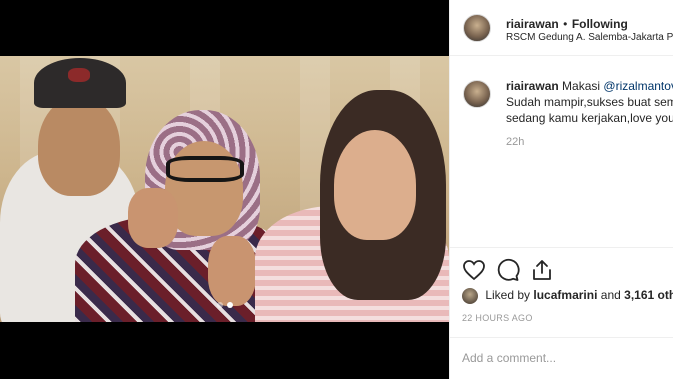  I want to click on post-timestamp: 22 HOURS AGO, so click(497, 318).